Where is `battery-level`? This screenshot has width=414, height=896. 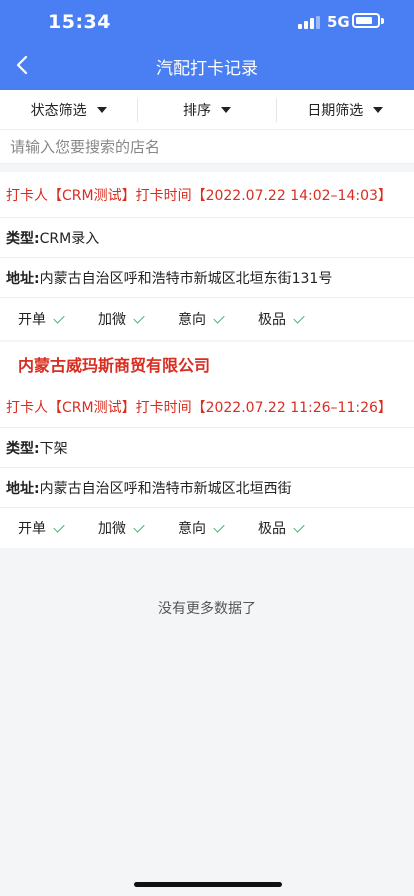 battery-level is located at coordinates (364, 20).